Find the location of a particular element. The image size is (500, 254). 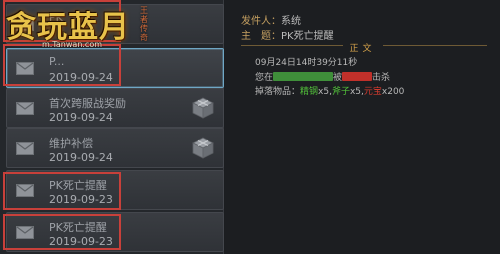

drop-count-3: x200 is located at coordinates (393, 92).